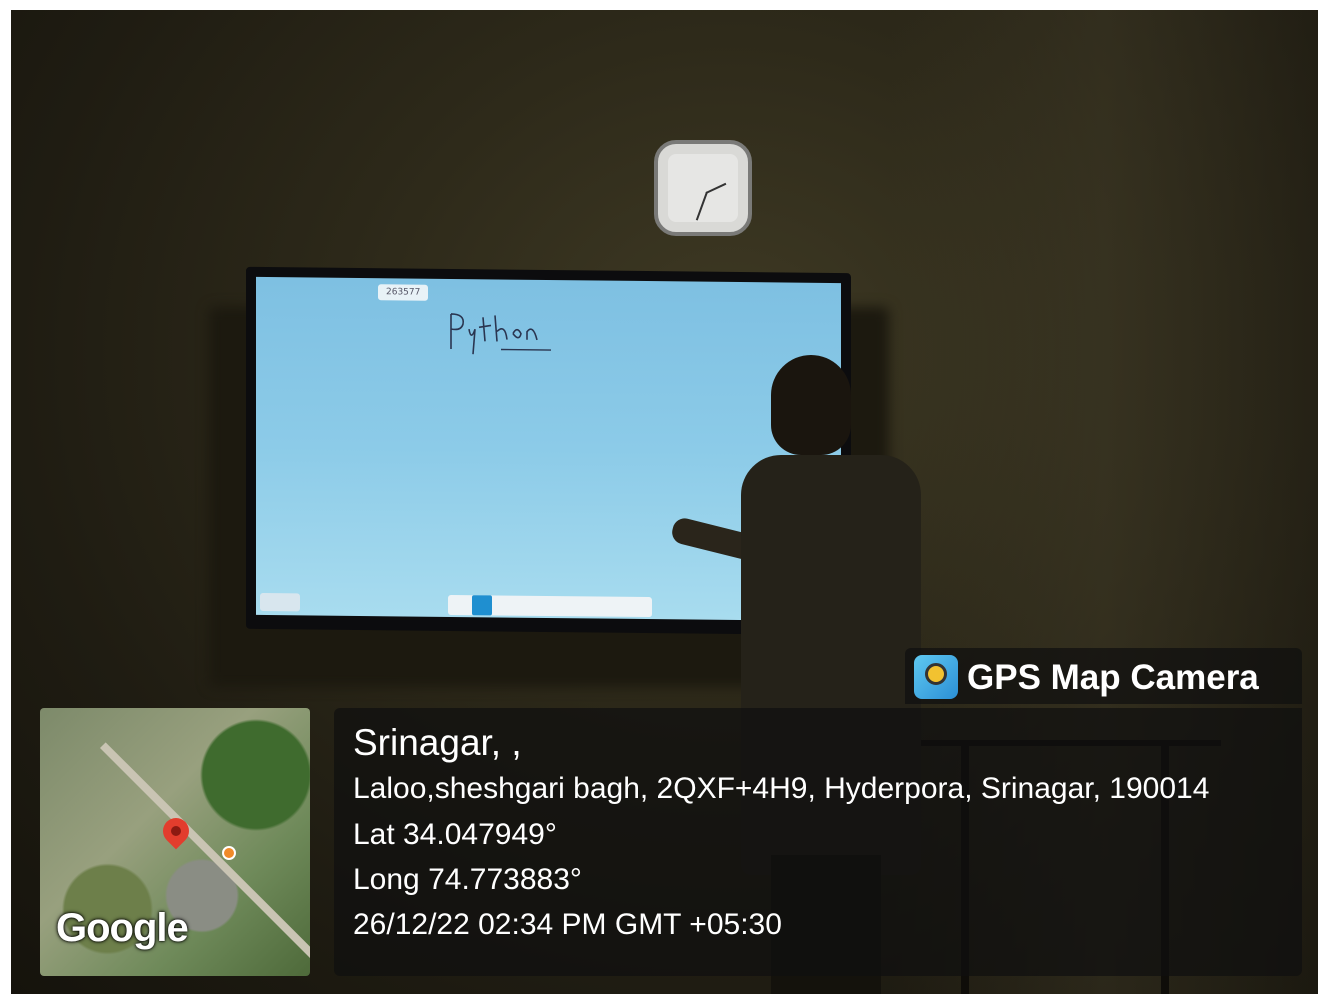 Image resolution: width=1319 pixels, height=996 pixels. What do you see at coordinates (936, 674) in the screenshot?
I see `camera-lens-icon` at bounding box center [936, 674].